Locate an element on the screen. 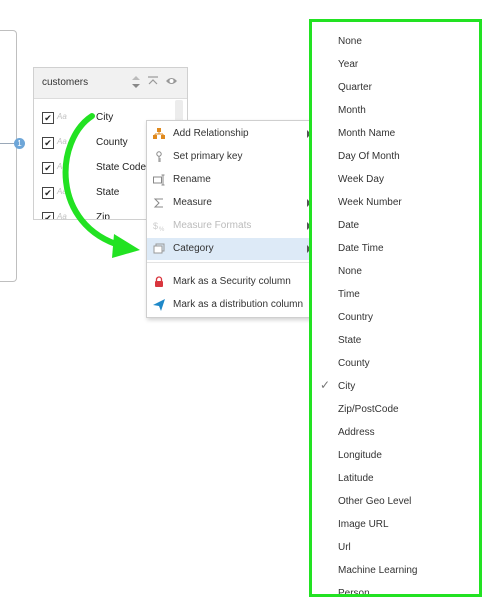 The width and height of the screenshot is (497, 602). column-name: State is located at coordinates (107, 192).